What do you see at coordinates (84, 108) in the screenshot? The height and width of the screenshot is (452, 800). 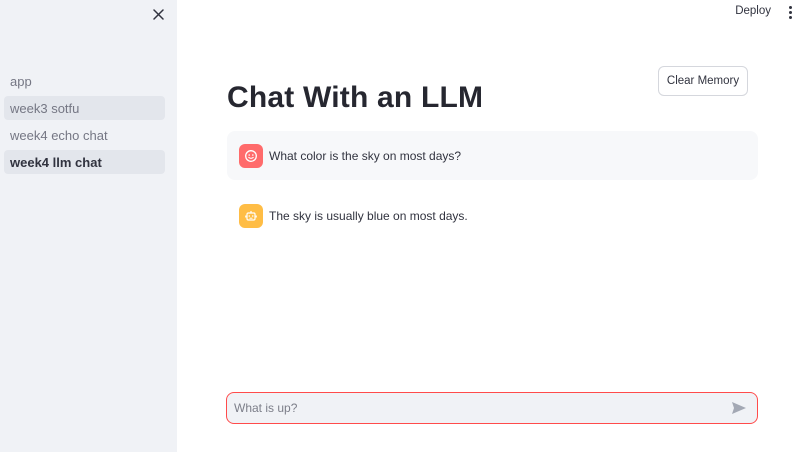 I see `sidebar-item-week3-sotfu: week3 sotfu` at bounding box center [84, 108].